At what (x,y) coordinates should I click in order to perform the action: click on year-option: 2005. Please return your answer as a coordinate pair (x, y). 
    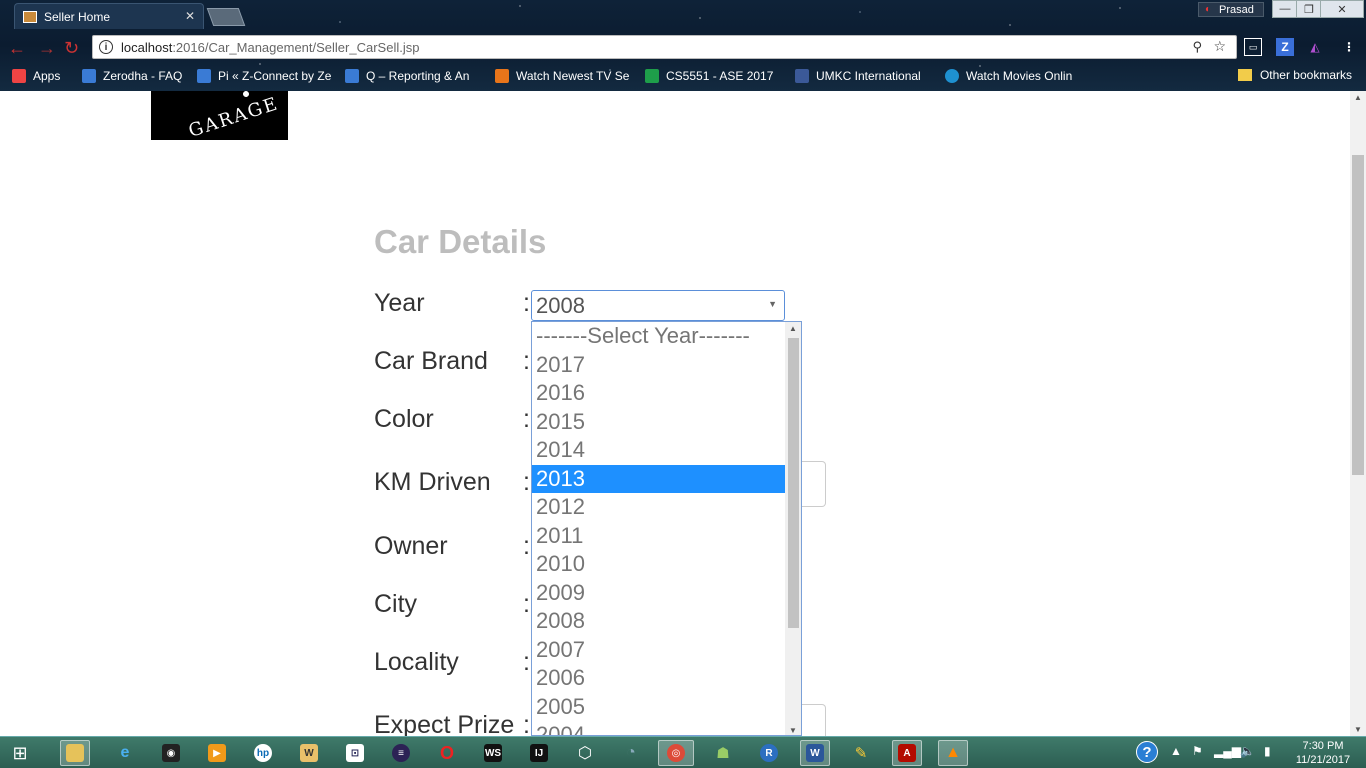
    Looking at the image, I should click on (658, 707).